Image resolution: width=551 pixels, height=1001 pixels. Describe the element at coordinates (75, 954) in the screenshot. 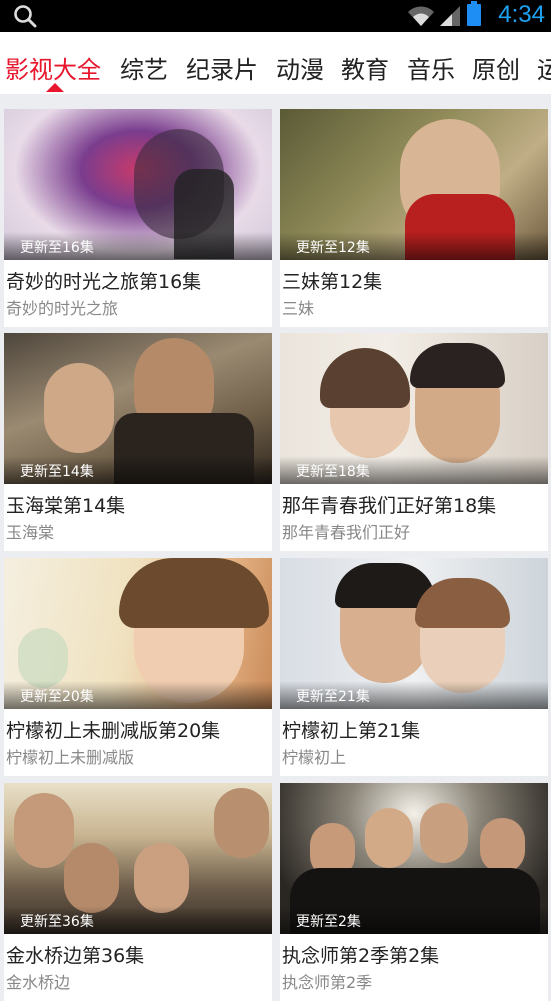

I see `video-title: 金水桥边第36集` at that location.